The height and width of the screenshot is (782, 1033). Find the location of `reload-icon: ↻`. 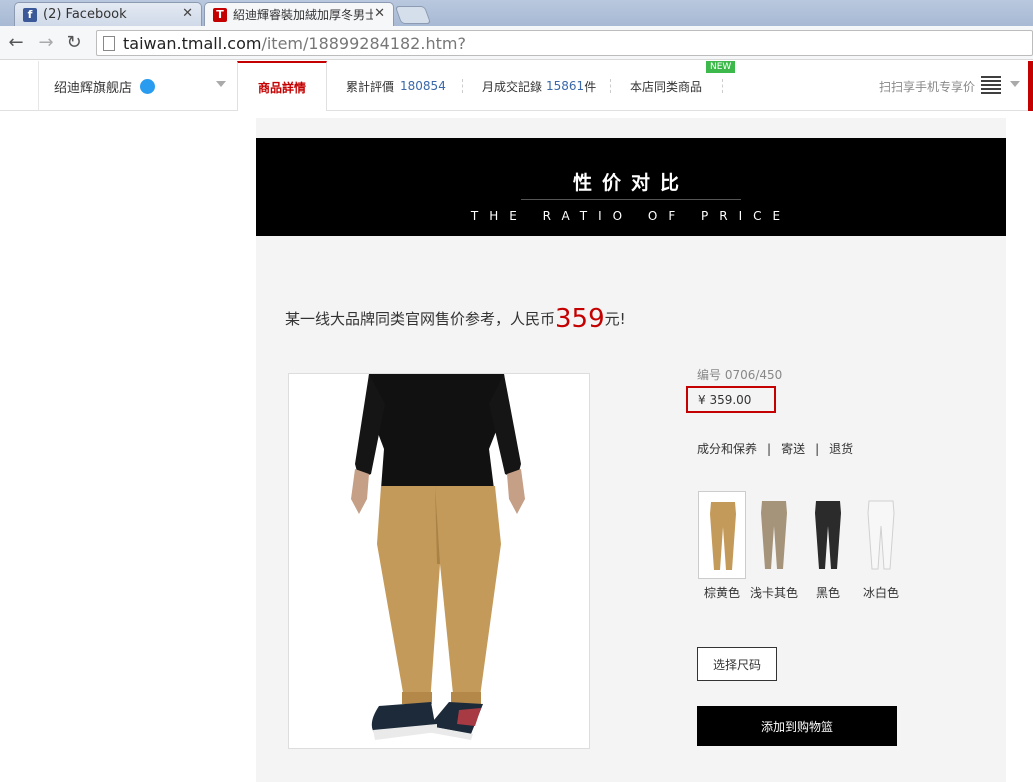

reload-icon: ↻ is located at coordinates (74, 43).